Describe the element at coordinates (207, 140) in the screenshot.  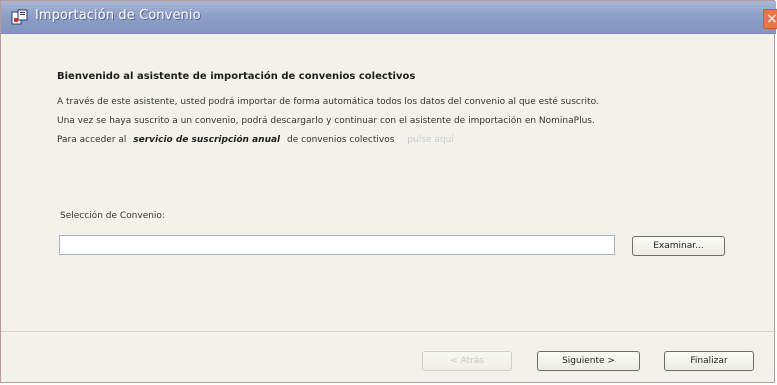
I see `subscription-service-text: servicio de suscripción anual` at that location.